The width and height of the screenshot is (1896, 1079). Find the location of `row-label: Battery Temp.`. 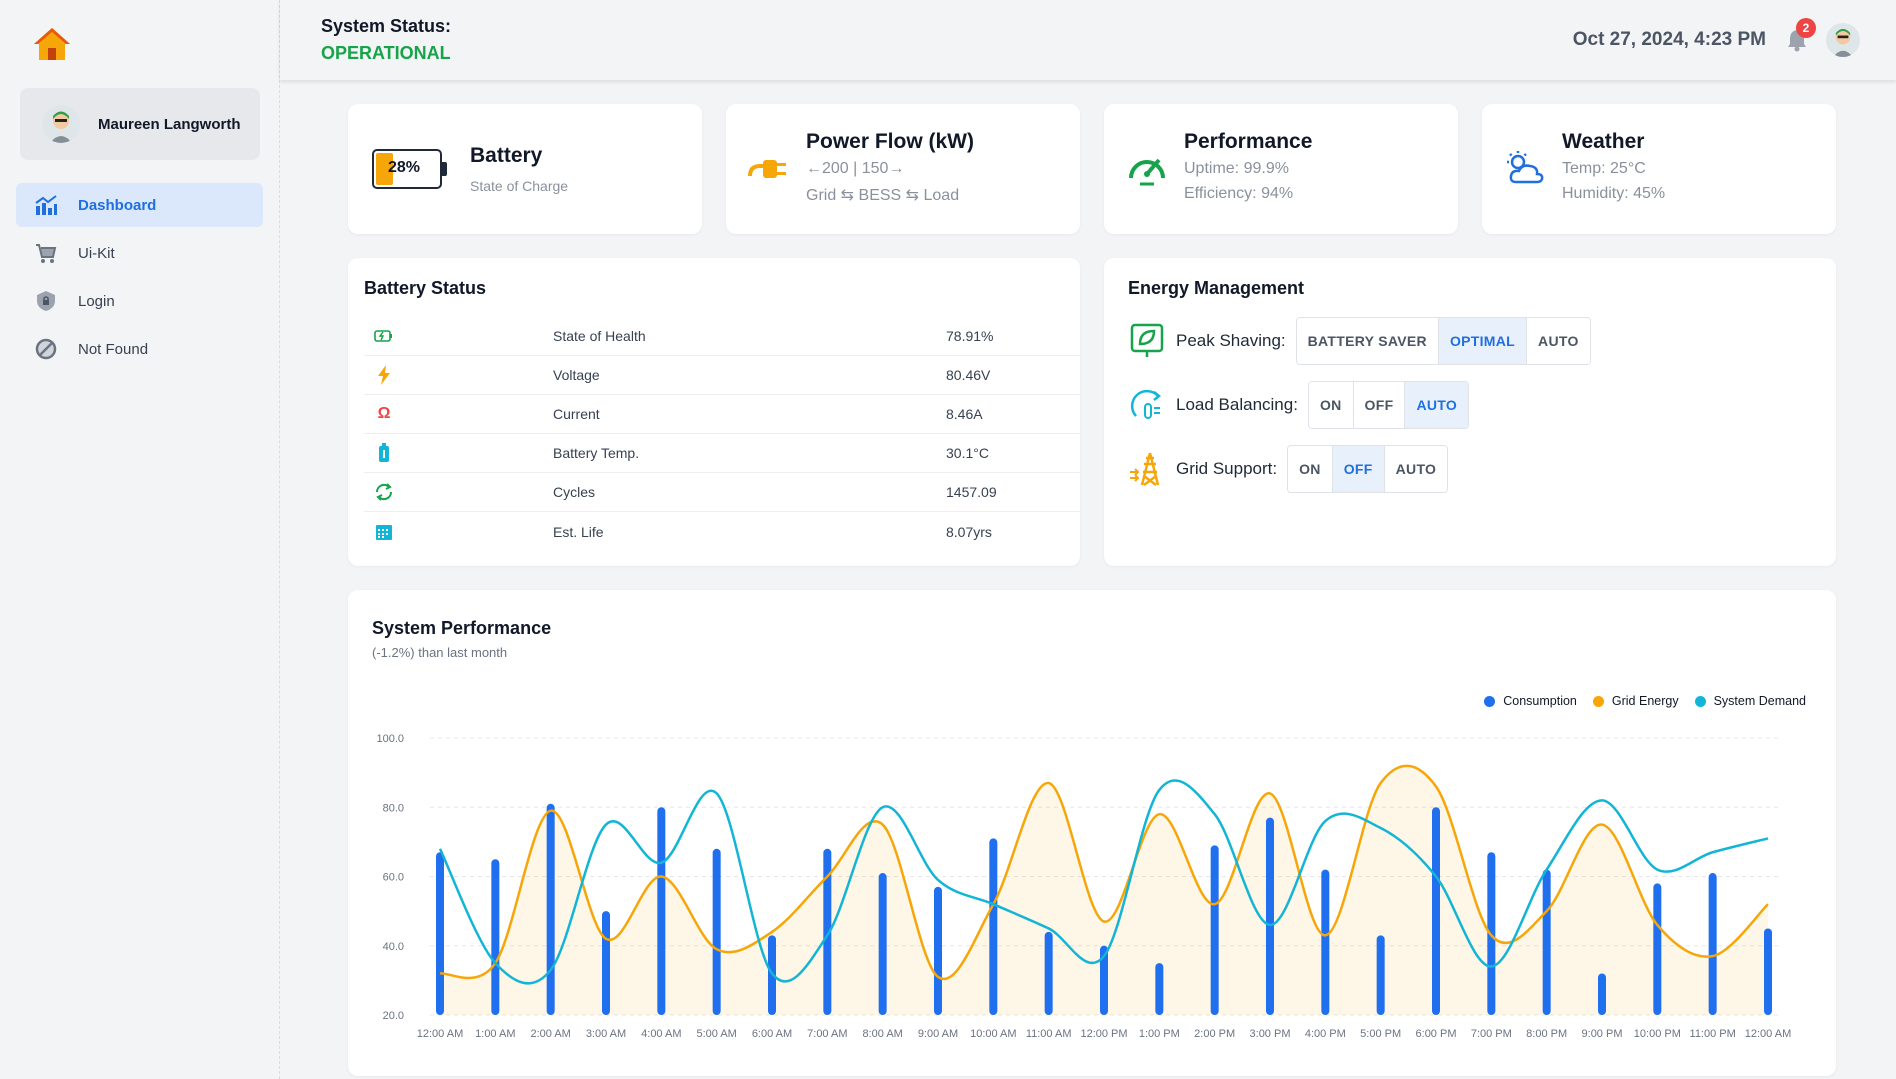

row-label: Battery Temp. is located at coordinates (596, 453).